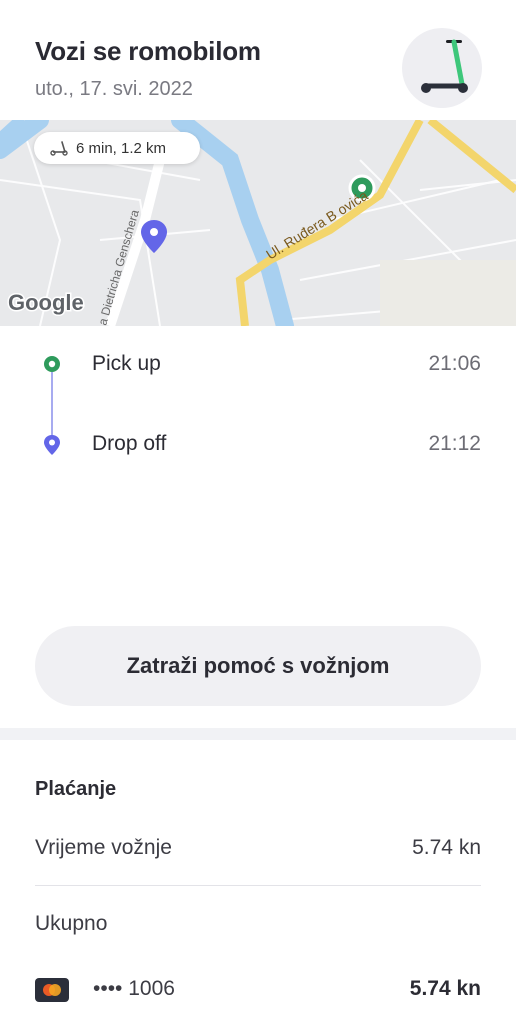  Describe the element at coordinates (118, 267) in the screenshot. I see `street-label-side: a Dietricha Genschera` at that location.